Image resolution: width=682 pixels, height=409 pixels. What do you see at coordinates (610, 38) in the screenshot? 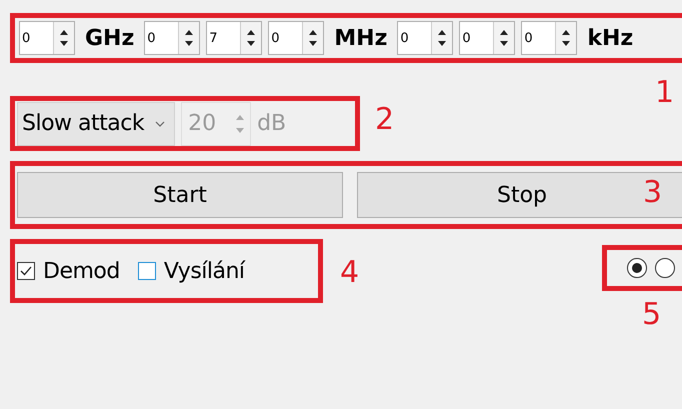
I see `unit-label: kHz` at bounding box center [610, 38].